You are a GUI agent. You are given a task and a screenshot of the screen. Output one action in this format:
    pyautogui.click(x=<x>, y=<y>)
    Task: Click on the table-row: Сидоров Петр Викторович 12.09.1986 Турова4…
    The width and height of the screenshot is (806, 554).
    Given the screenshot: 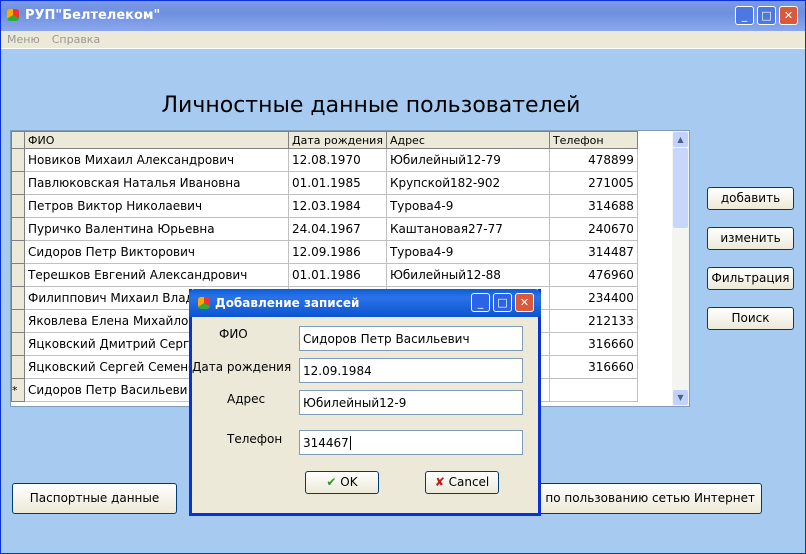 What is the action you would take?
    pyautogui.click(x=324, y=252)
    